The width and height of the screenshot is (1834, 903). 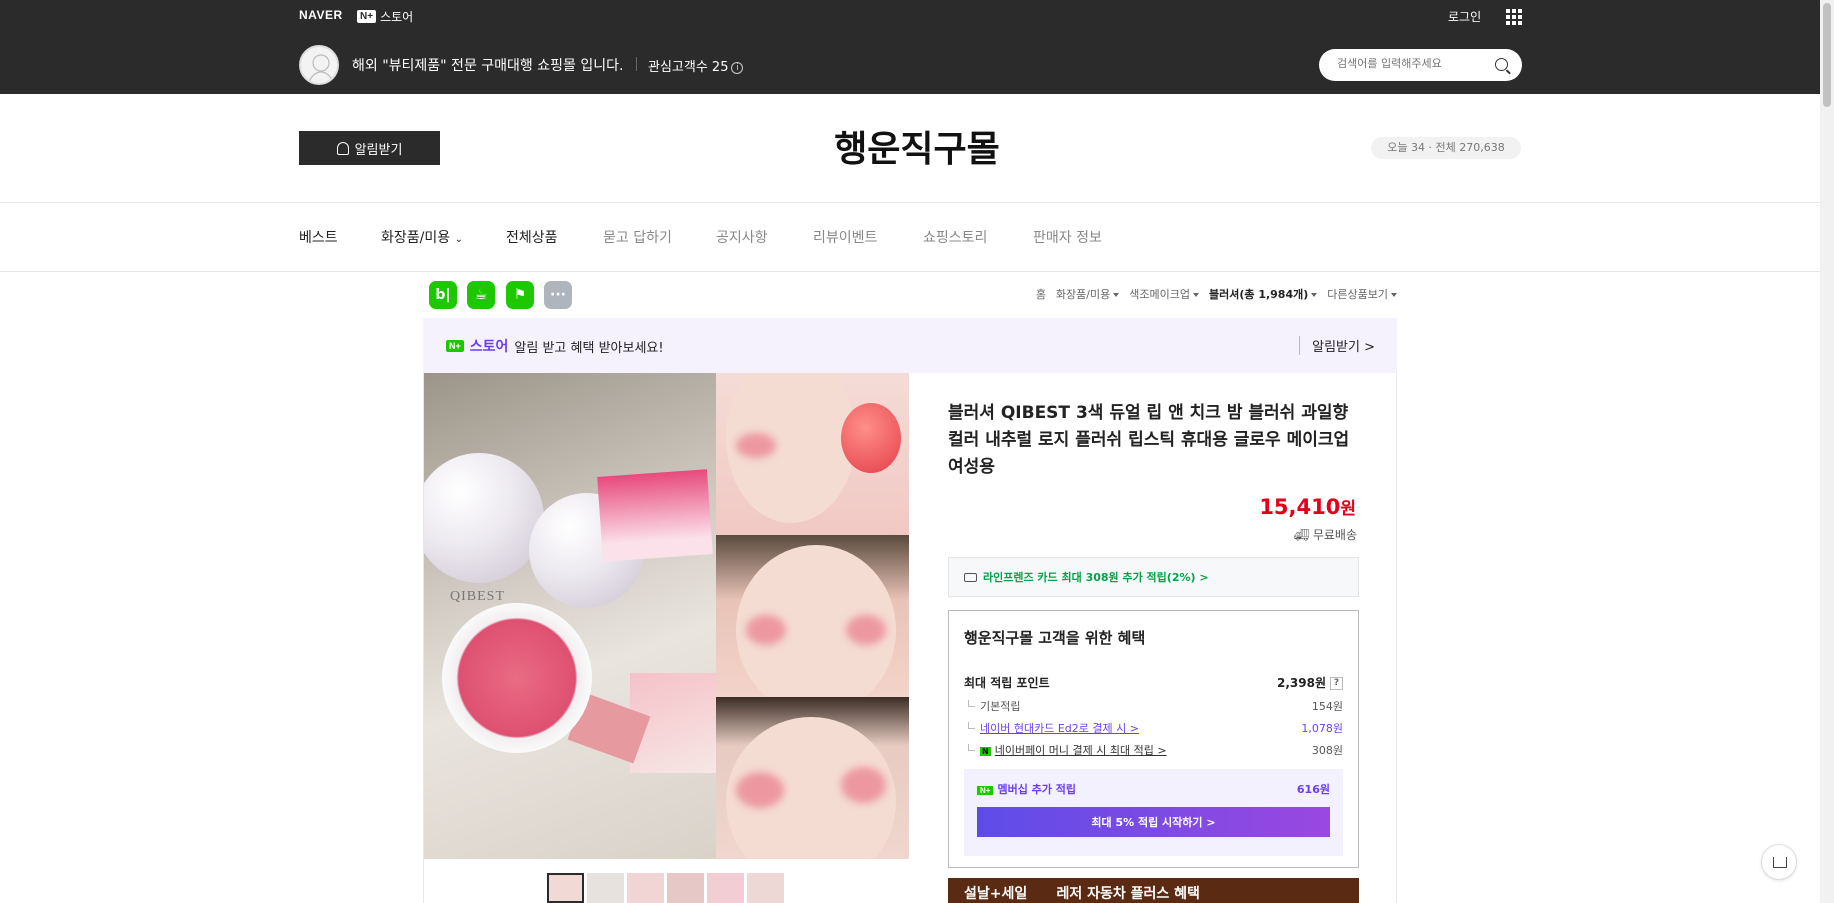 What do you see at coordinates (985, 751) in the screenshot?
I see `npay-icon: N` at bounding box center [985, 751].